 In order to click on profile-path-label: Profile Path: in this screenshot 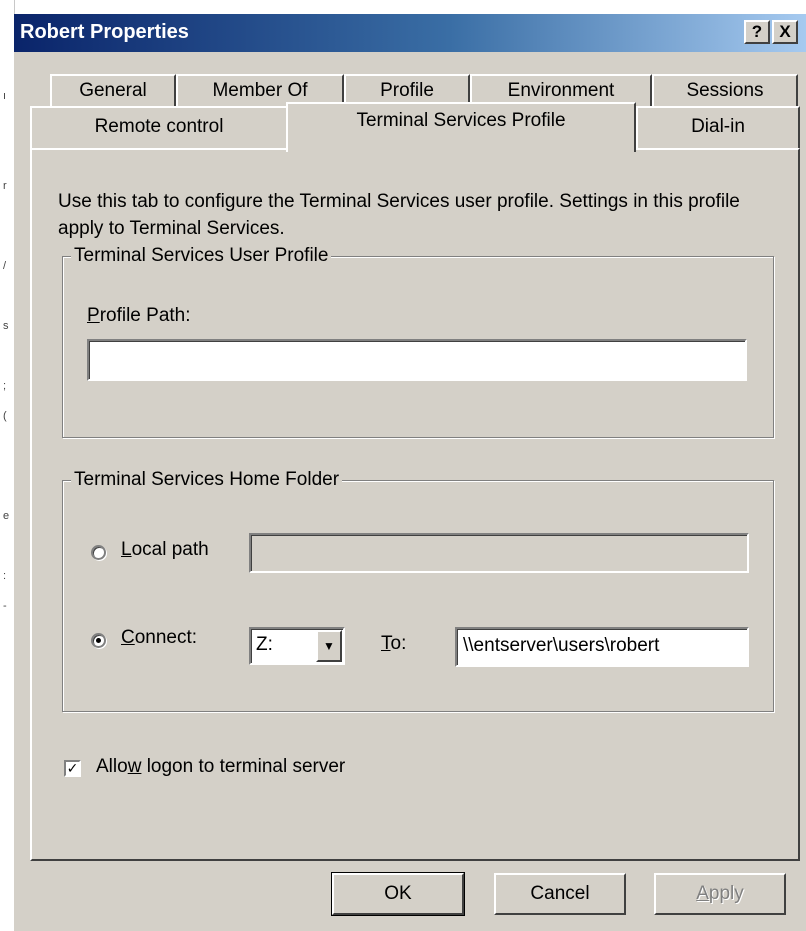, I will do `click(139, 315)`.